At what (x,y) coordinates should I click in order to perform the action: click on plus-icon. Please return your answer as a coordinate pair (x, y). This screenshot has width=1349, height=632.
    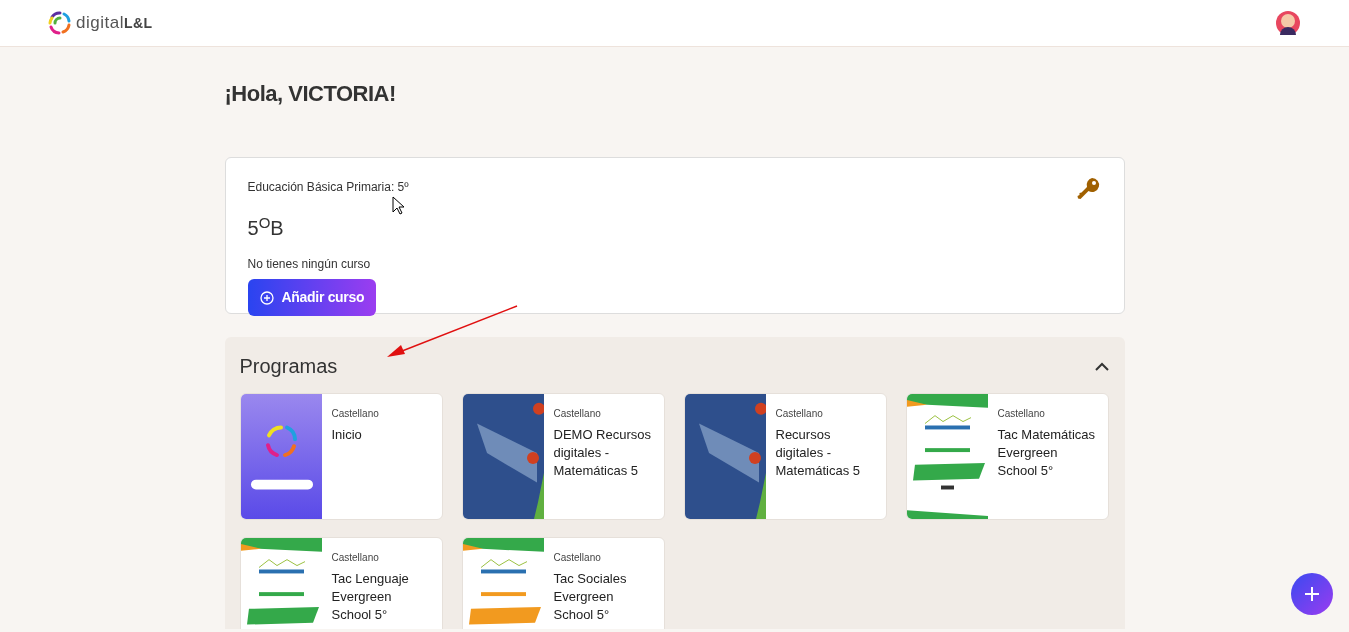
    Looking at the image, I should click on (1312, 594).